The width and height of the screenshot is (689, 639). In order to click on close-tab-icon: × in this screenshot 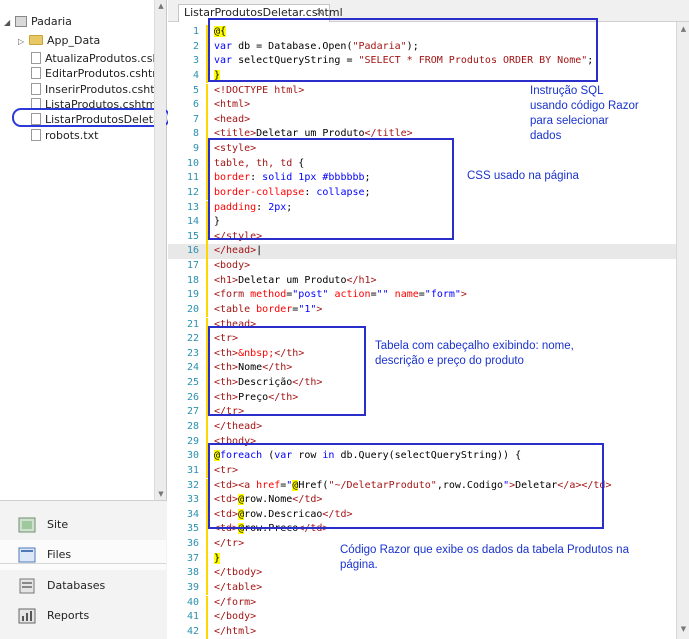, I will do `click(320, 13)`.